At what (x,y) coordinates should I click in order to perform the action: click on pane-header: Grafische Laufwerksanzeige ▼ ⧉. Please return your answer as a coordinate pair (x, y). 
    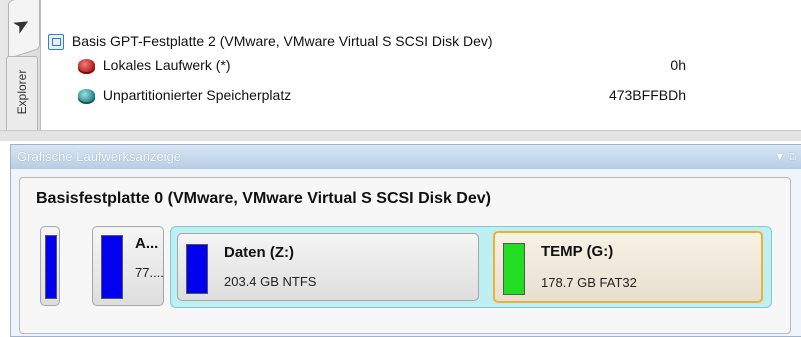
    Looking at the image, I should click on (406, 157).